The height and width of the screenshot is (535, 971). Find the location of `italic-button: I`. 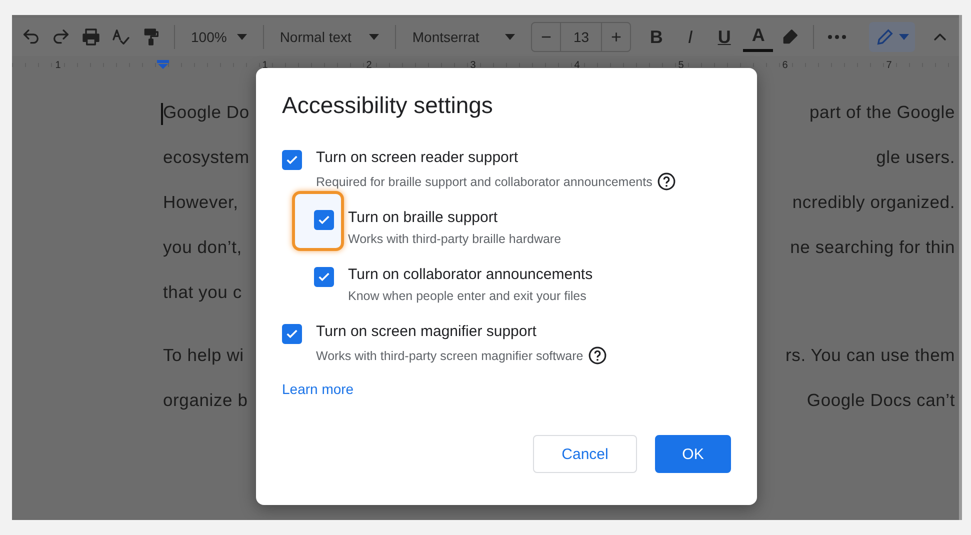

italic-button: I is located at coordinates (690, 37).